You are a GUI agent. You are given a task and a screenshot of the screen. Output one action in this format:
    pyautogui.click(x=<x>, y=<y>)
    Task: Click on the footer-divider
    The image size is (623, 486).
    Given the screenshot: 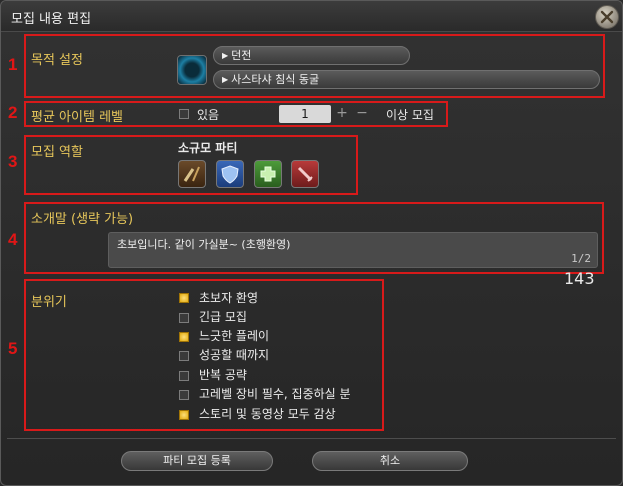 What is the action you would take?
    pyautogui.click(x=311, y=438)
    